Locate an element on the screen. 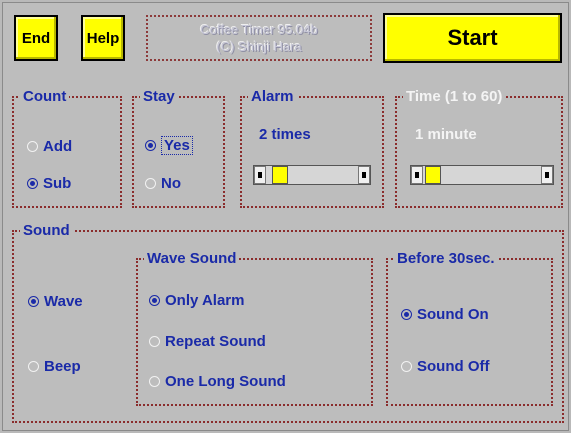  alarm-group: Alarm 2 times is located at coordinates (312, 148).